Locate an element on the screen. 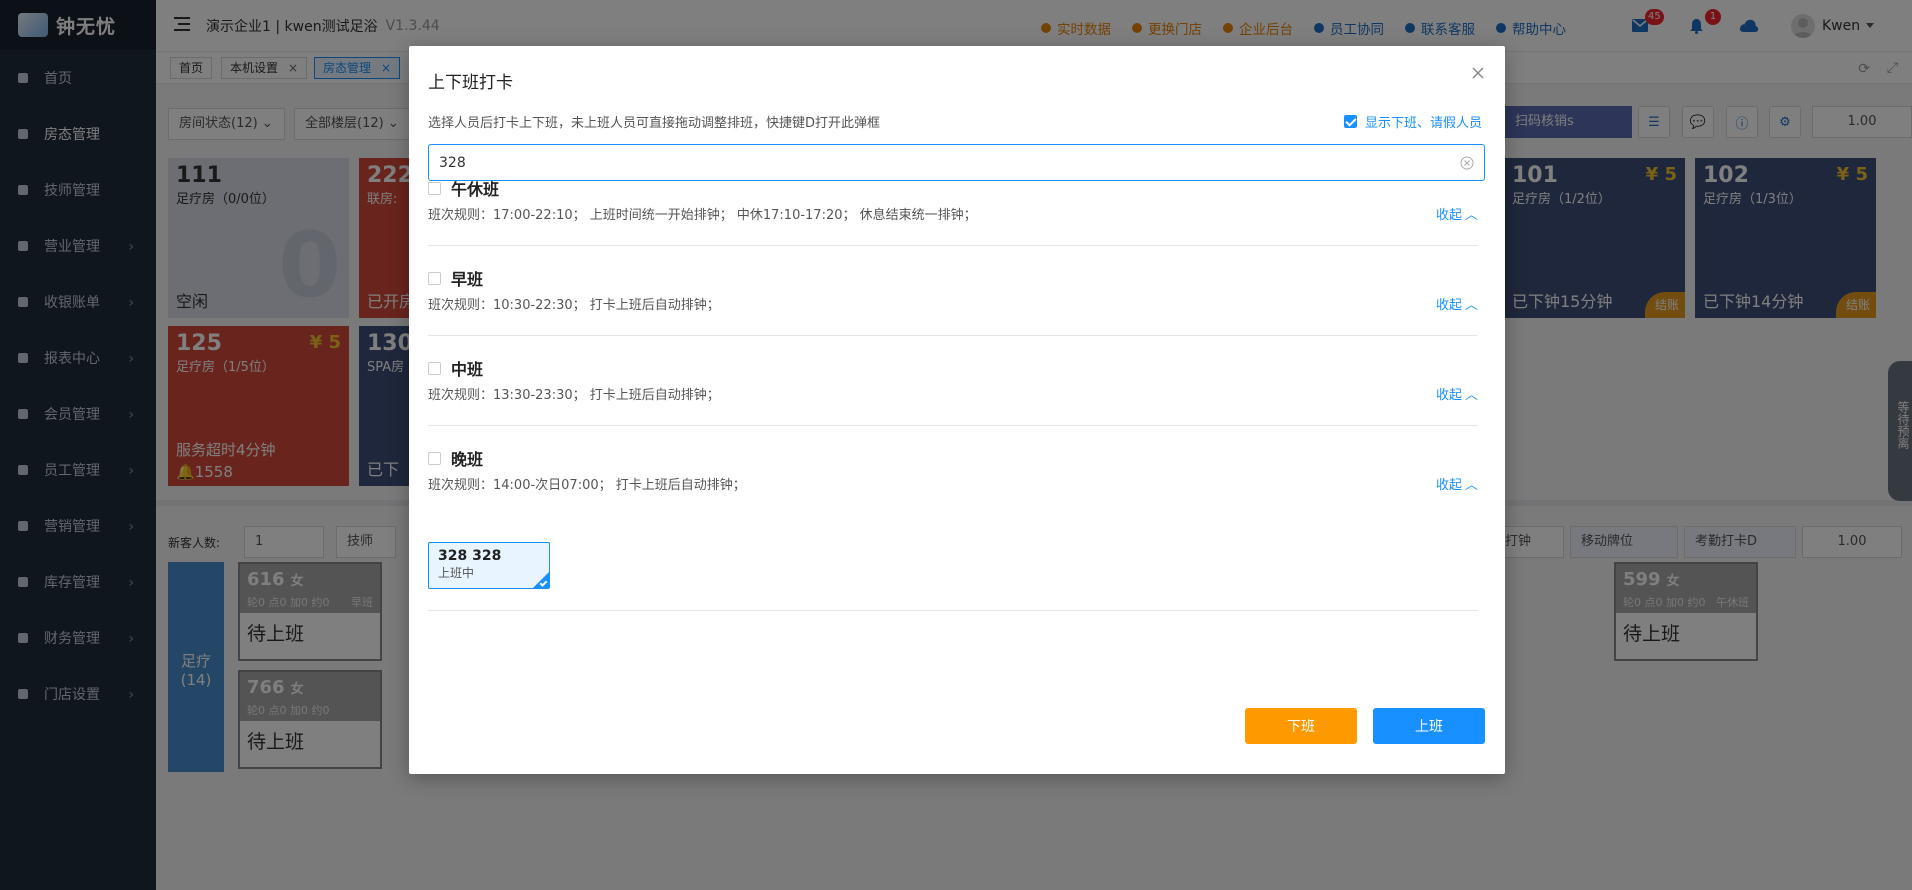 Image resolution: width=1912 pixels, height=890 pixels. dialog-title: 上下班打卡 is located at coordinates (470, 83).